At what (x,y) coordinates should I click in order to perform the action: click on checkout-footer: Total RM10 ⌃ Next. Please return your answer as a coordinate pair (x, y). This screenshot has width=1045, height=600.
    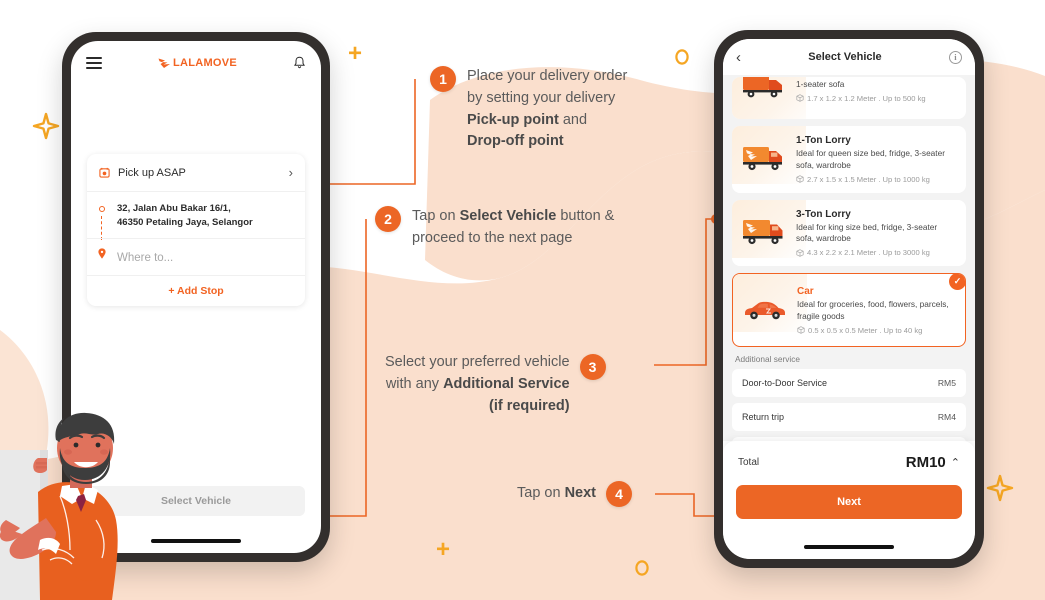
    Looking at the image, I should click on (849, 500).